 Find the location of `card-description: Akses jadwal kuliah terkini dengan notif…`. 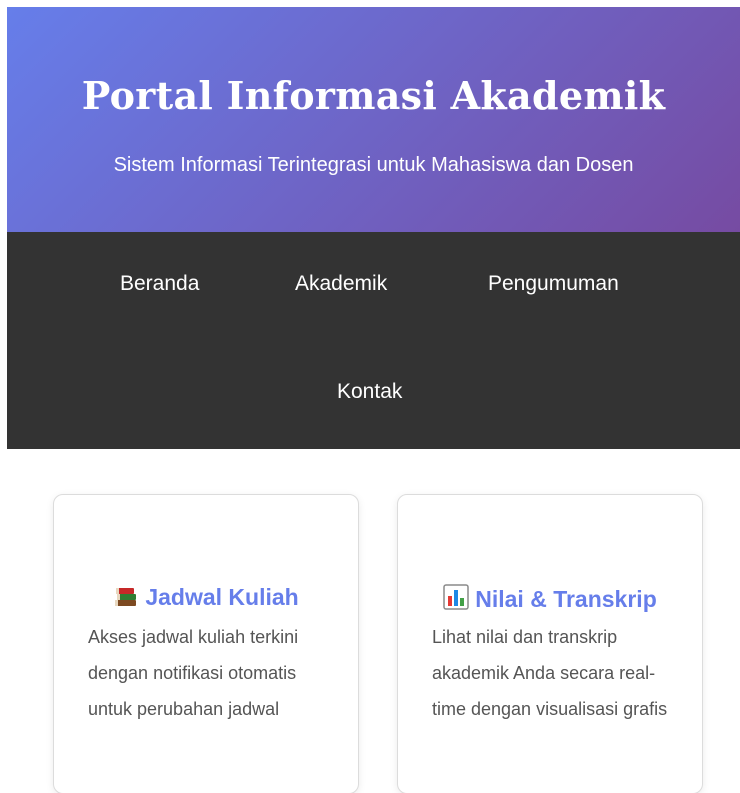

card-description: Akses jadwal kuliah terkini dengan notif… is located at coordinates (193, 673).